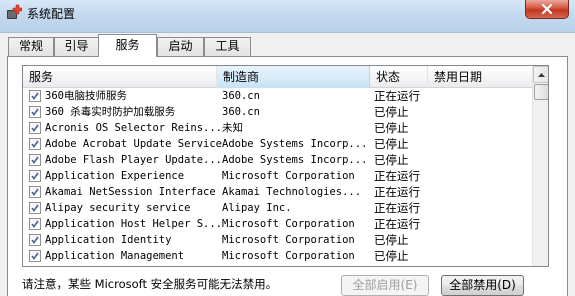 The image size is (575, 296). What do you see at coordinates (118, 208) in the screenshot?
I see `service-name: Alipay security service` at bounding box center [118, 208].